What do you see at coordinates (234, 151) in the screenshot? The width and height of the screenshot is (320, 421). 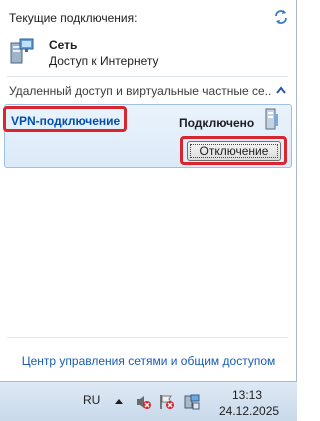 I see `disconnect-button: Отключение` at bounding box center [234, 151].